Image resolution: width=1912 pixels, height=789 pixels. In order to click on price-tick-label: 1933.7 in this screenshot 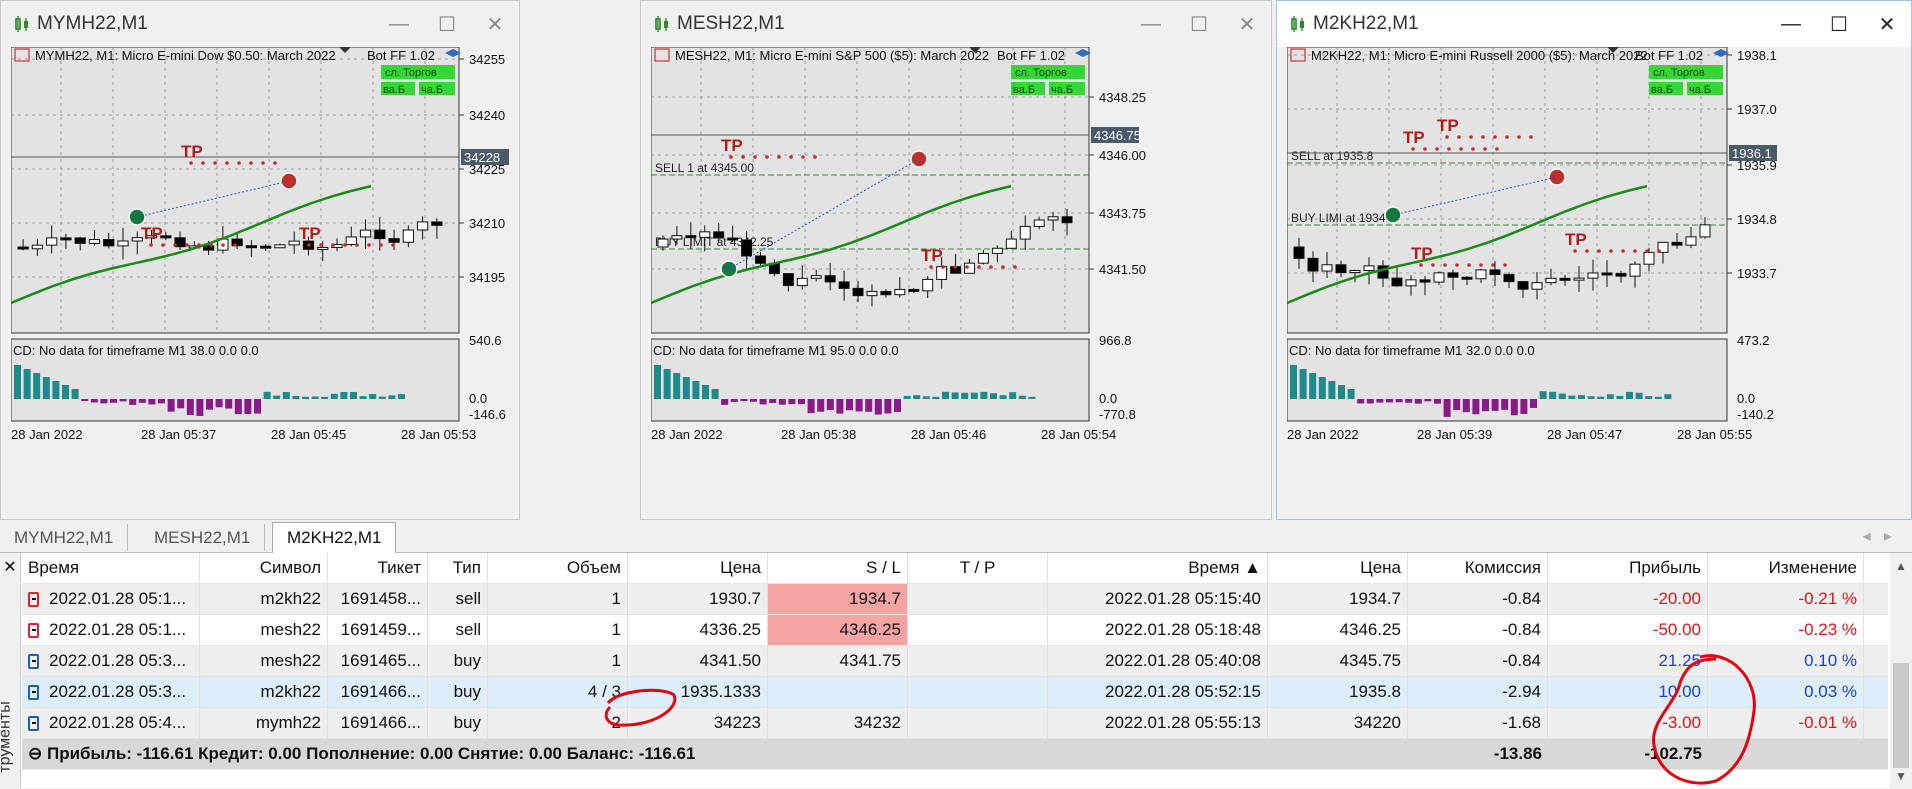, I will do `click(1757, 273)`.